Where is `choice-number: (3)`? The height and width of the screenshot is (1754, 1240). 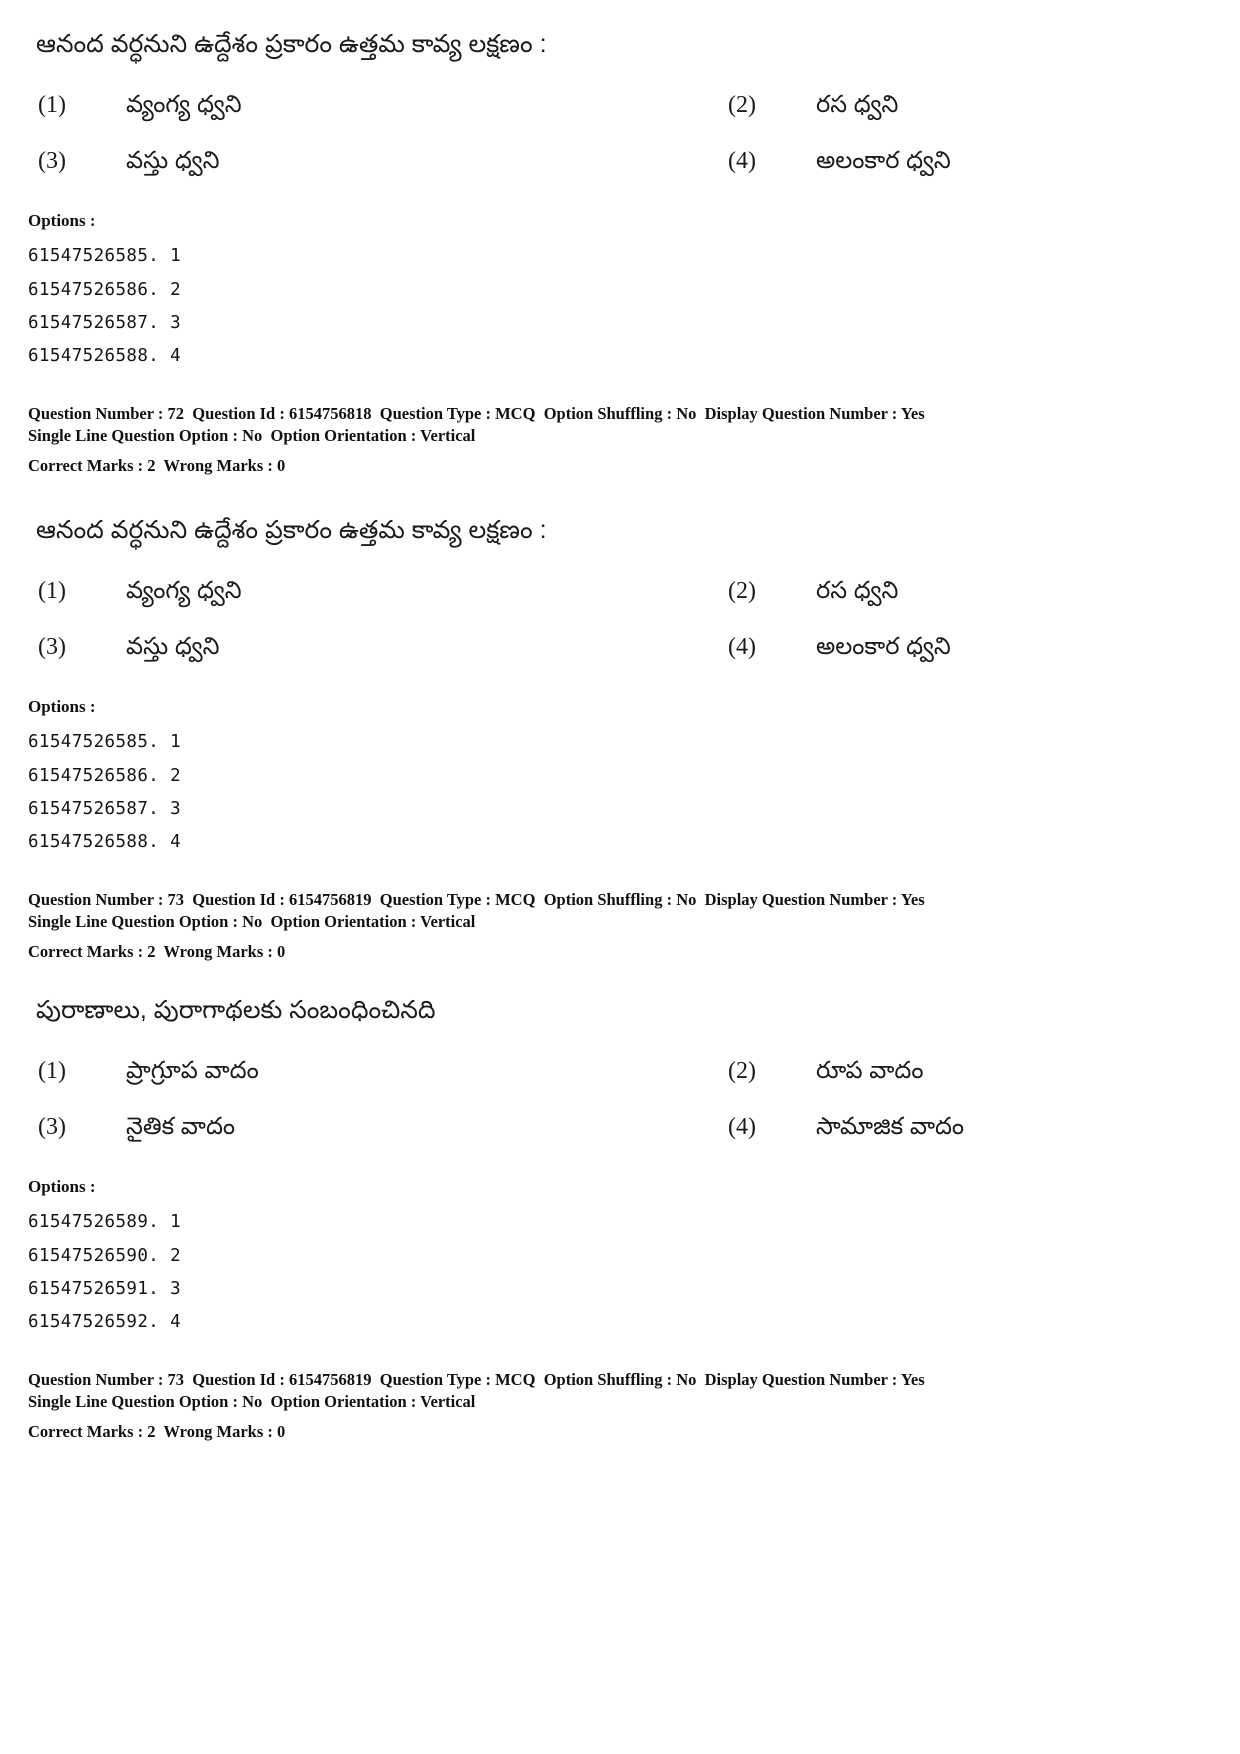 choice-number: (3) is located at coordinates (52, 1126).